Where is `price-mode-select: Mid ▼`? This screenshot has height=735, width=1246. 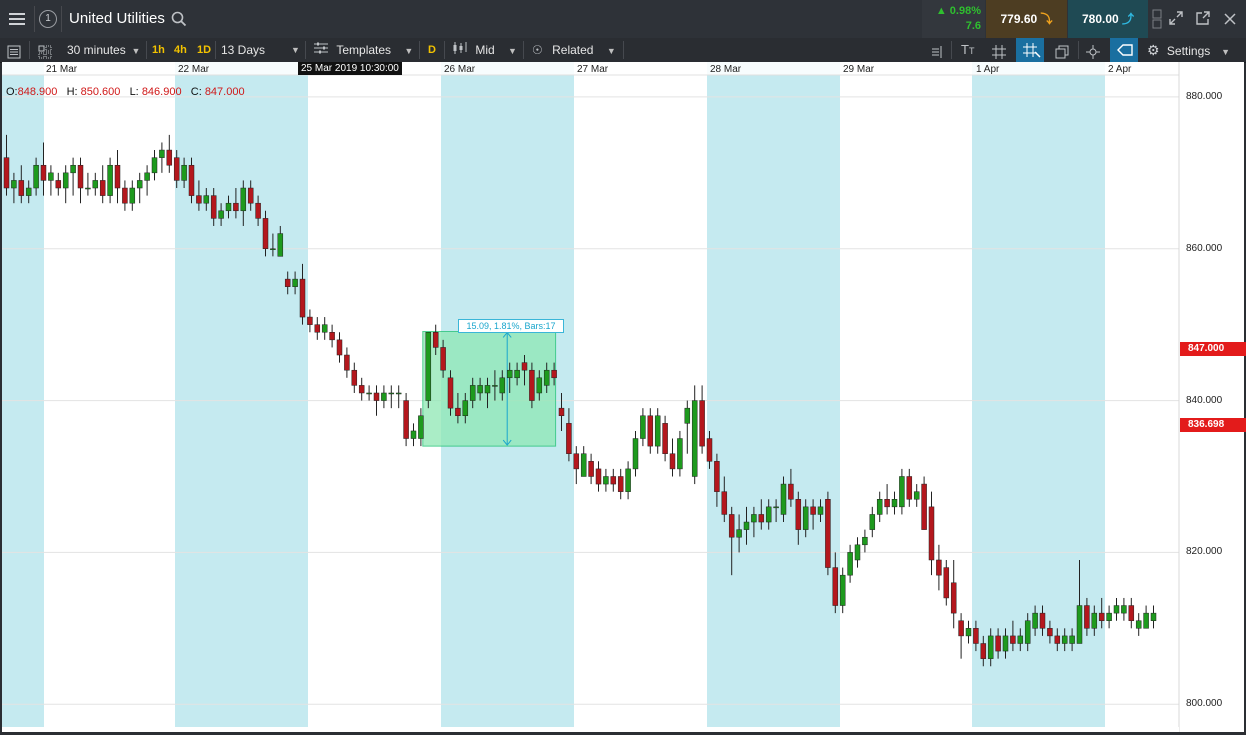 price-mode-select: Mid ▼ is located at coordinates (484, 50).